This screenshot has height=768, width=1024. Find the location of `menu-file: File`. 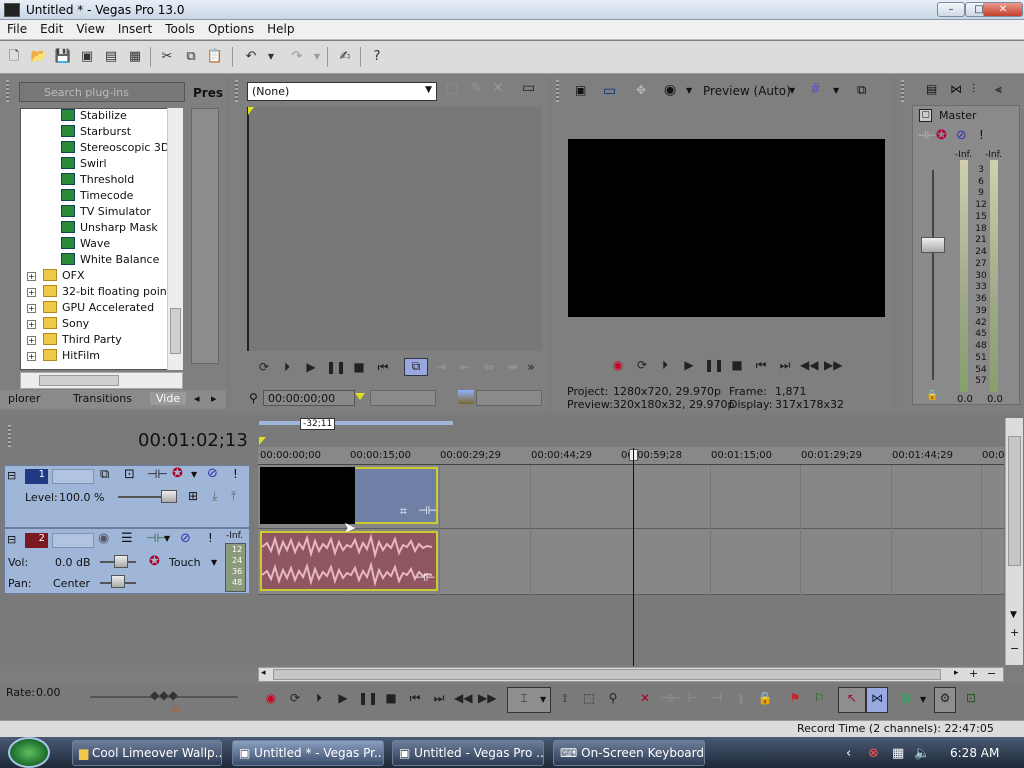

menu-file: File is located at coordinates (16, 28).